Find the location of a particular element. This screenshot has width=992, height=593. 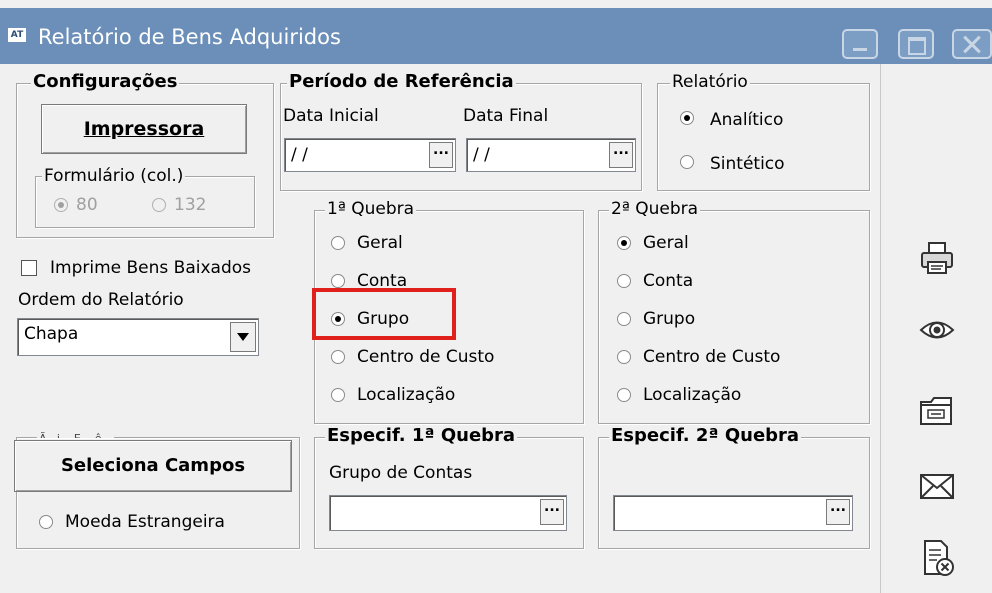

quebra2-conta-radio is located at coordinates (624, 281).